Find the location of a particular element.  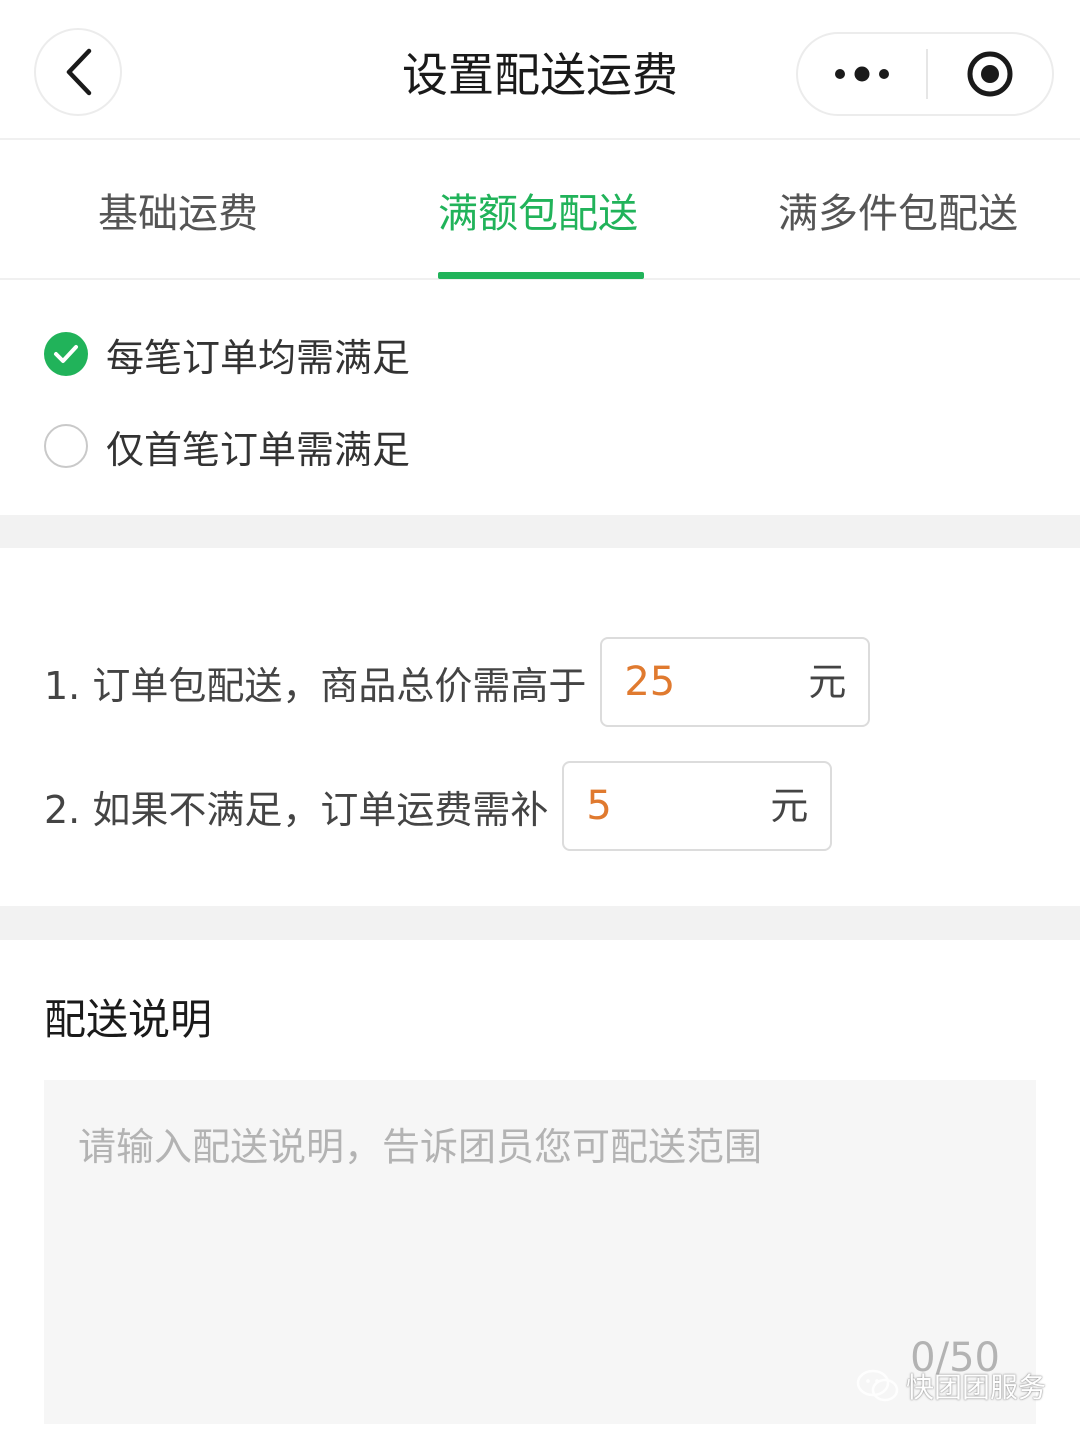

textarea-placeholder: 请输入配送说明，告诉团员您可配送范围 is located at coordinates (420, 1147).